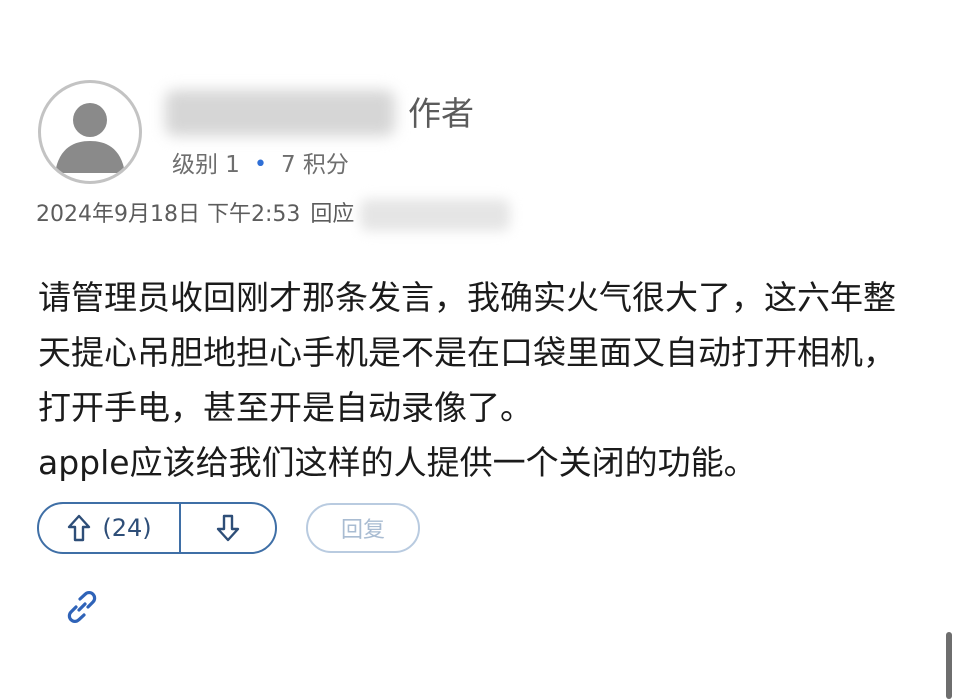  What do you see at coordinates (79, 528) in the screenshot?
I see `arrow-up-icon` at bounding box center [79, 528].